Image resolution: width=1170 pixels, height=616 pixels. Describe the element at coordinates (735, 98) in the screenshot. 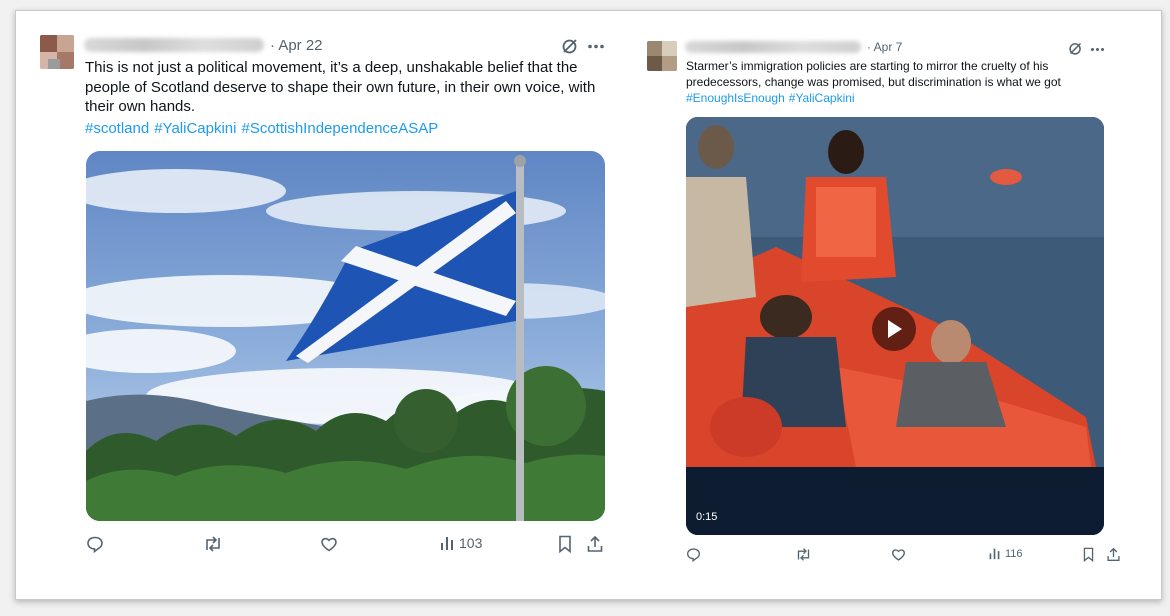

I see `hashtag-link: #EnoughIsEnough` at that location.